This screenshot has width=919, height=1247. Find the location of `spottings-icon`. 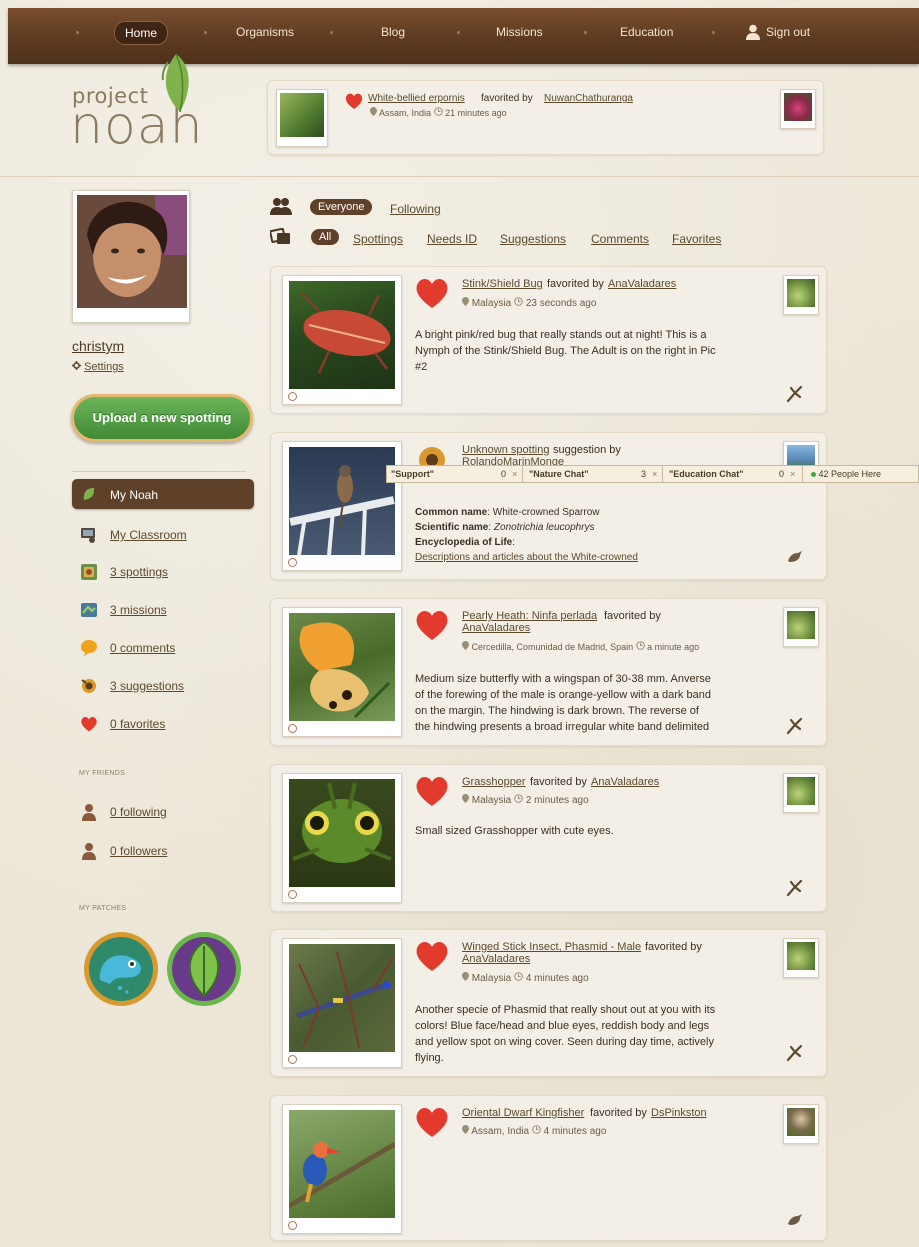

spottings-icon is located at coordinates (89, 572).